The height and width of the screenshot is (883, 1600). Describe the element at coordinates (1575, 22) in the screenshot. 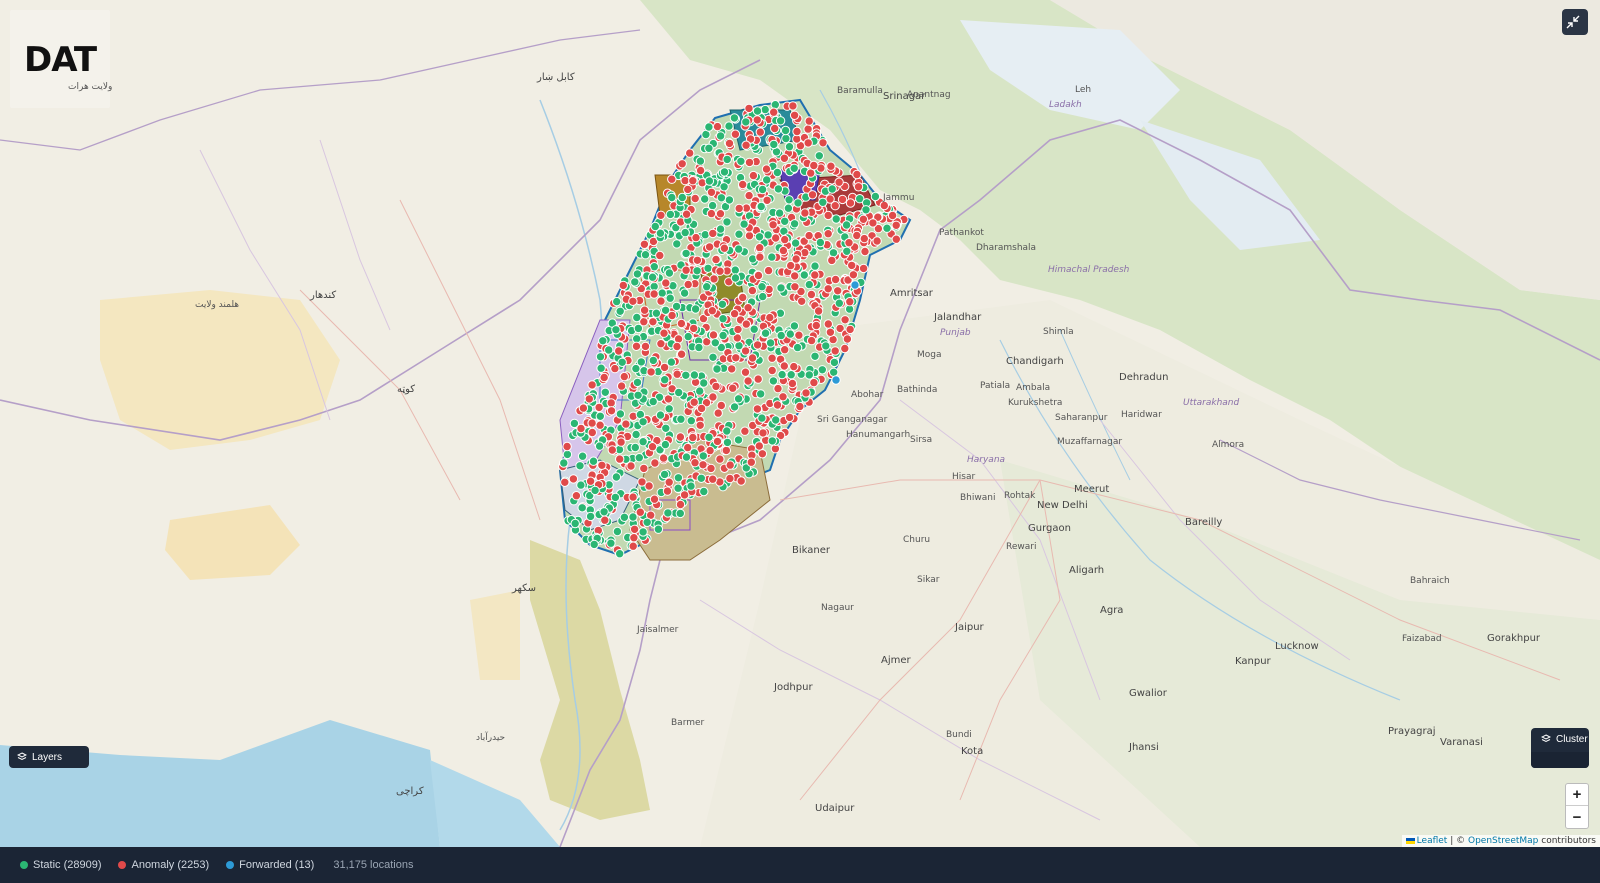

I see `exit-fullscreen-button` at that location.